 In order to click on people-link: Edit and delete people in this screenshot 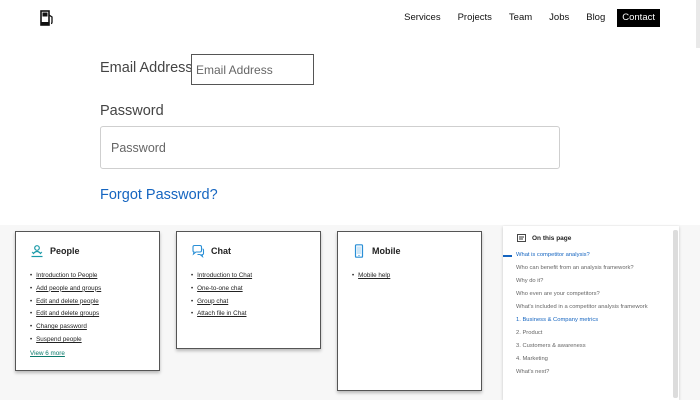, I will do `click(67, 301)`.